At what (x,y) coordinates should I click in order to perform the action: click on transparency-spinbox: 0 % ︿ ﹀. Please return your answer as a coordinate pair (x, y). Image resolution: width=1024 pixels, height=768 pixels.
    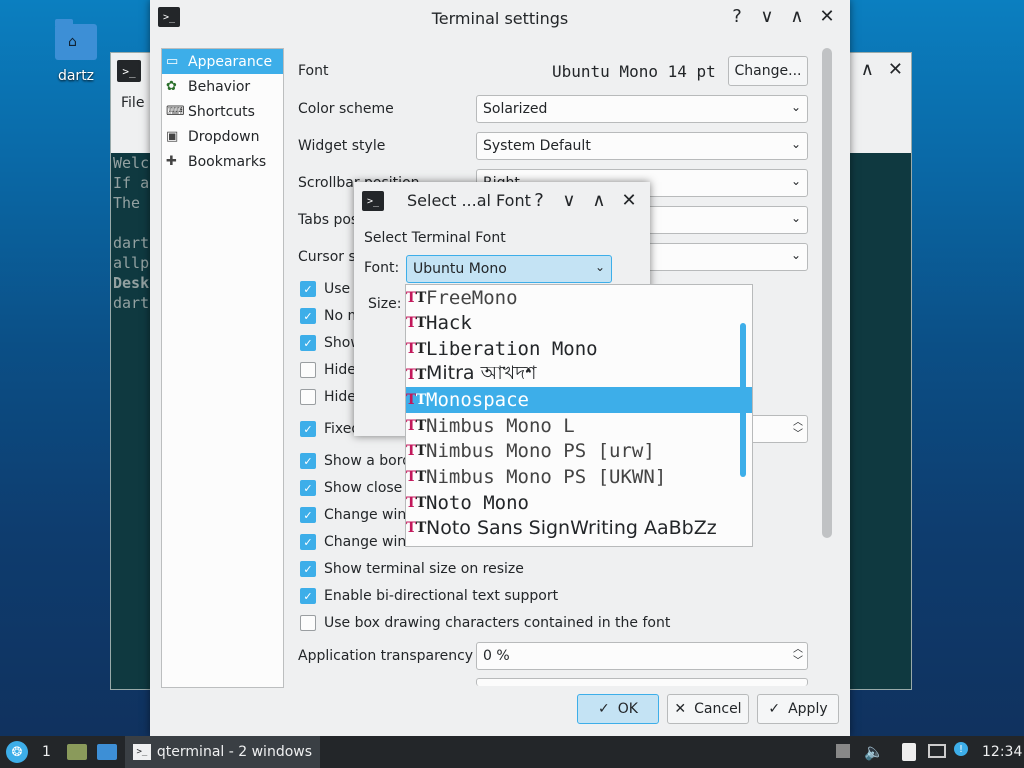
    Looking at the image, I should click on (642, 656).